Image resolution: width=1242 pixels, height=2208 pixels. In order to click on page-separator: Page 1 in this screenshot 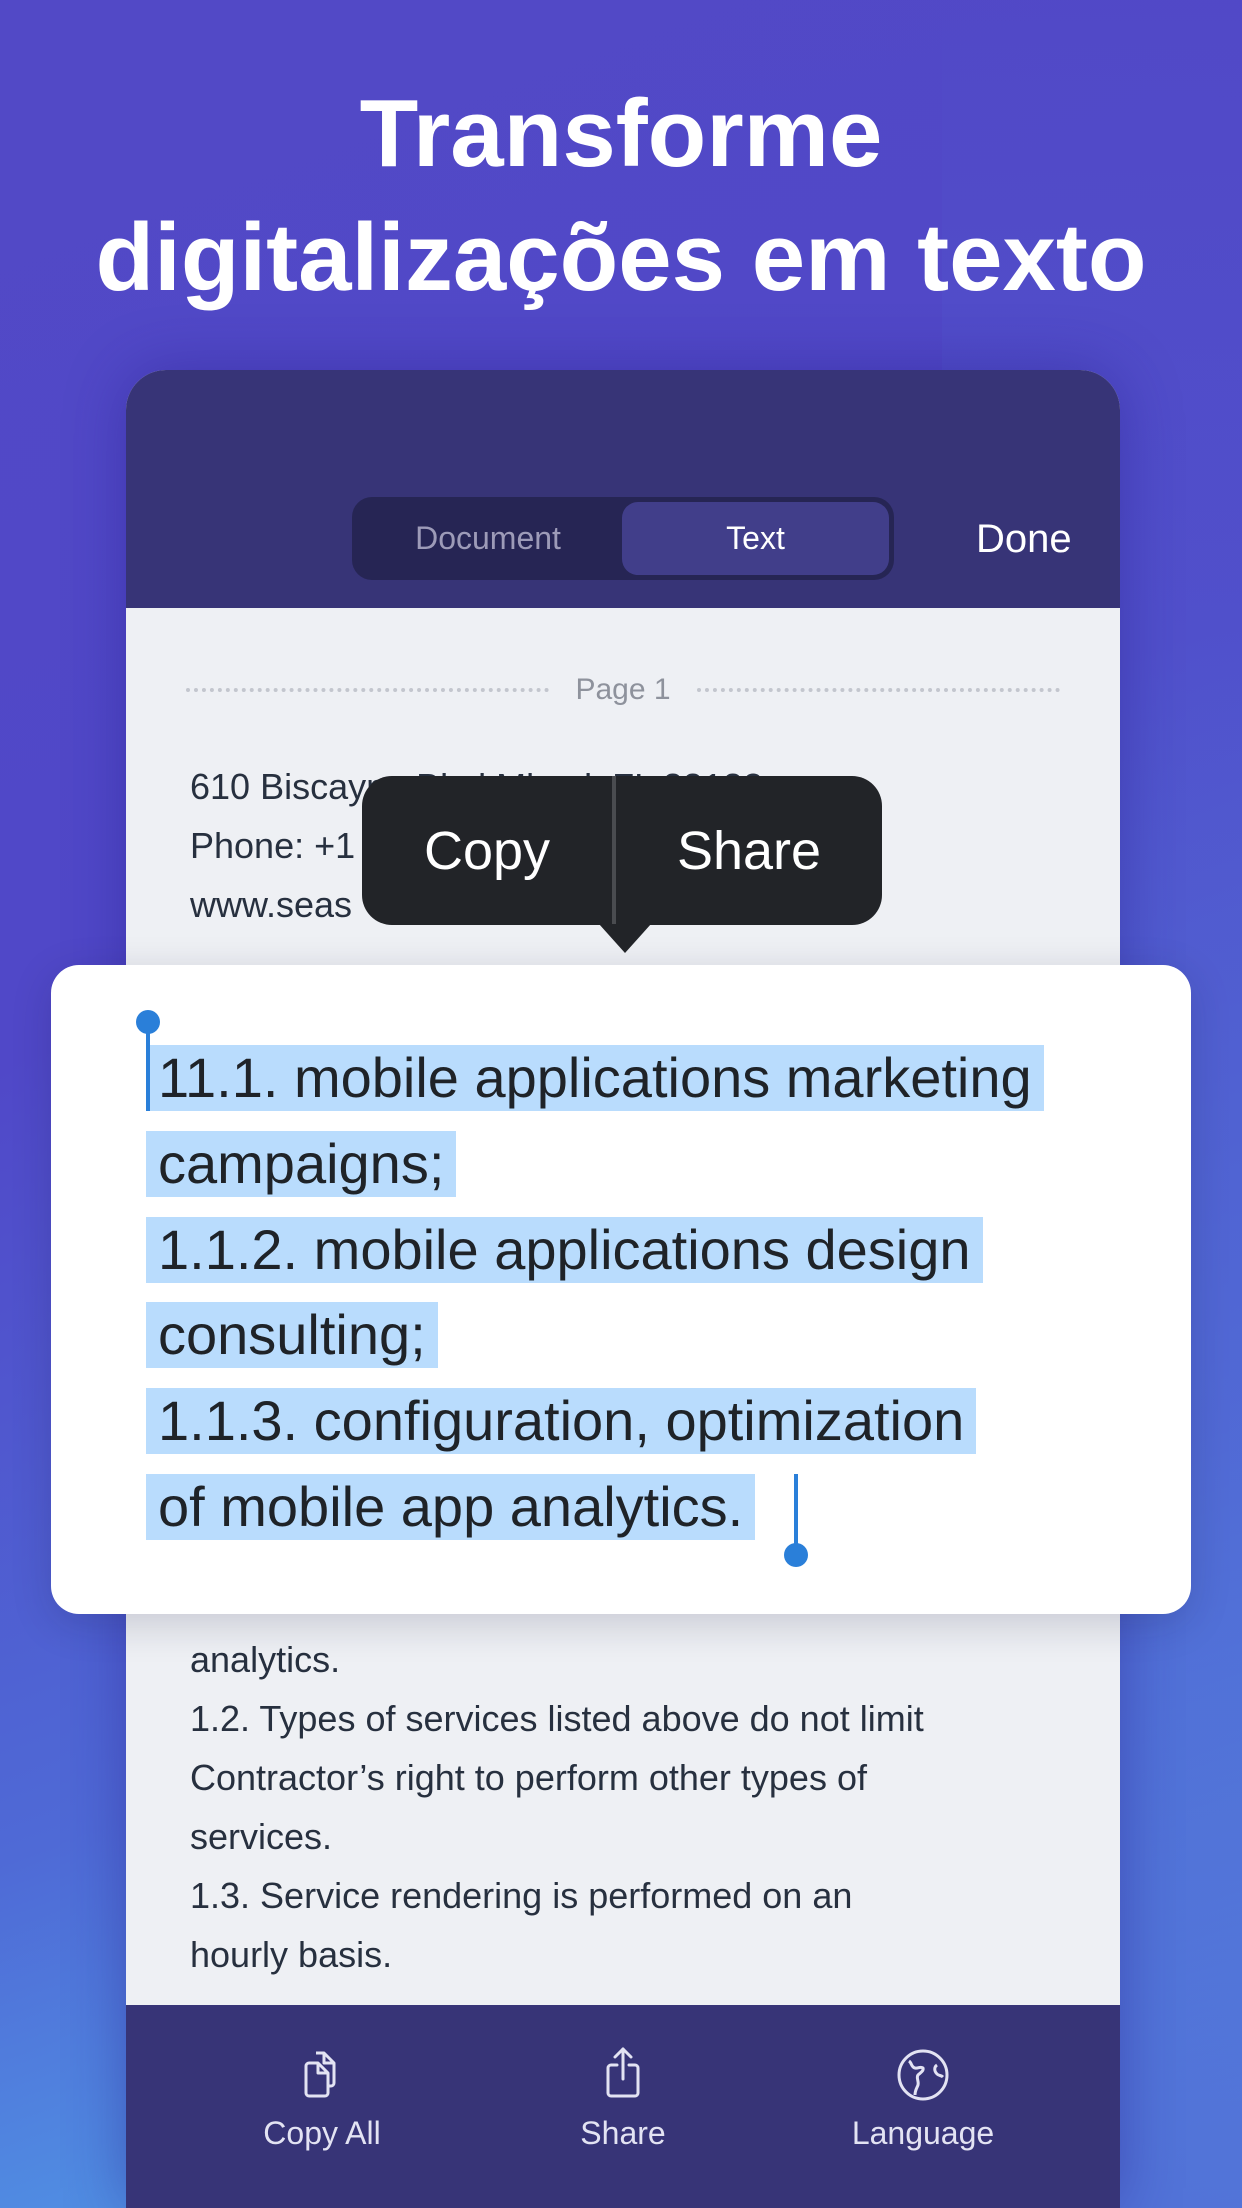, I will do `click(623, 690)`.